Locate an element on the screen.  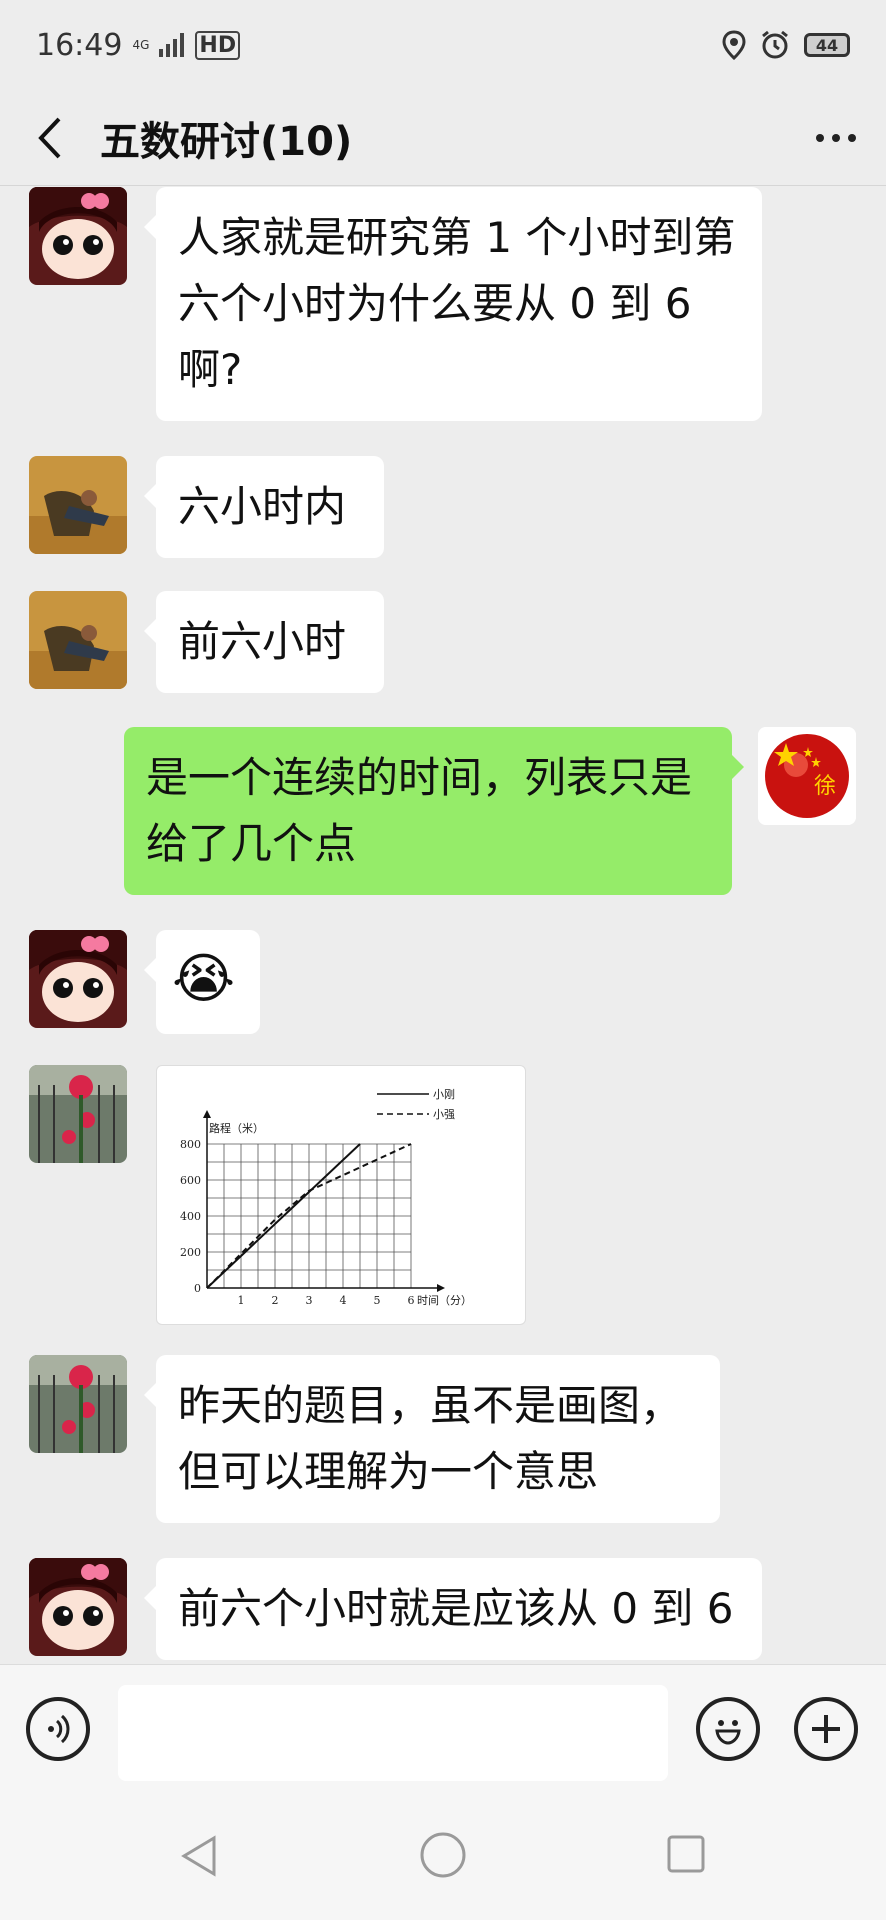
voice-icon is located at coordinates (59, 1729).